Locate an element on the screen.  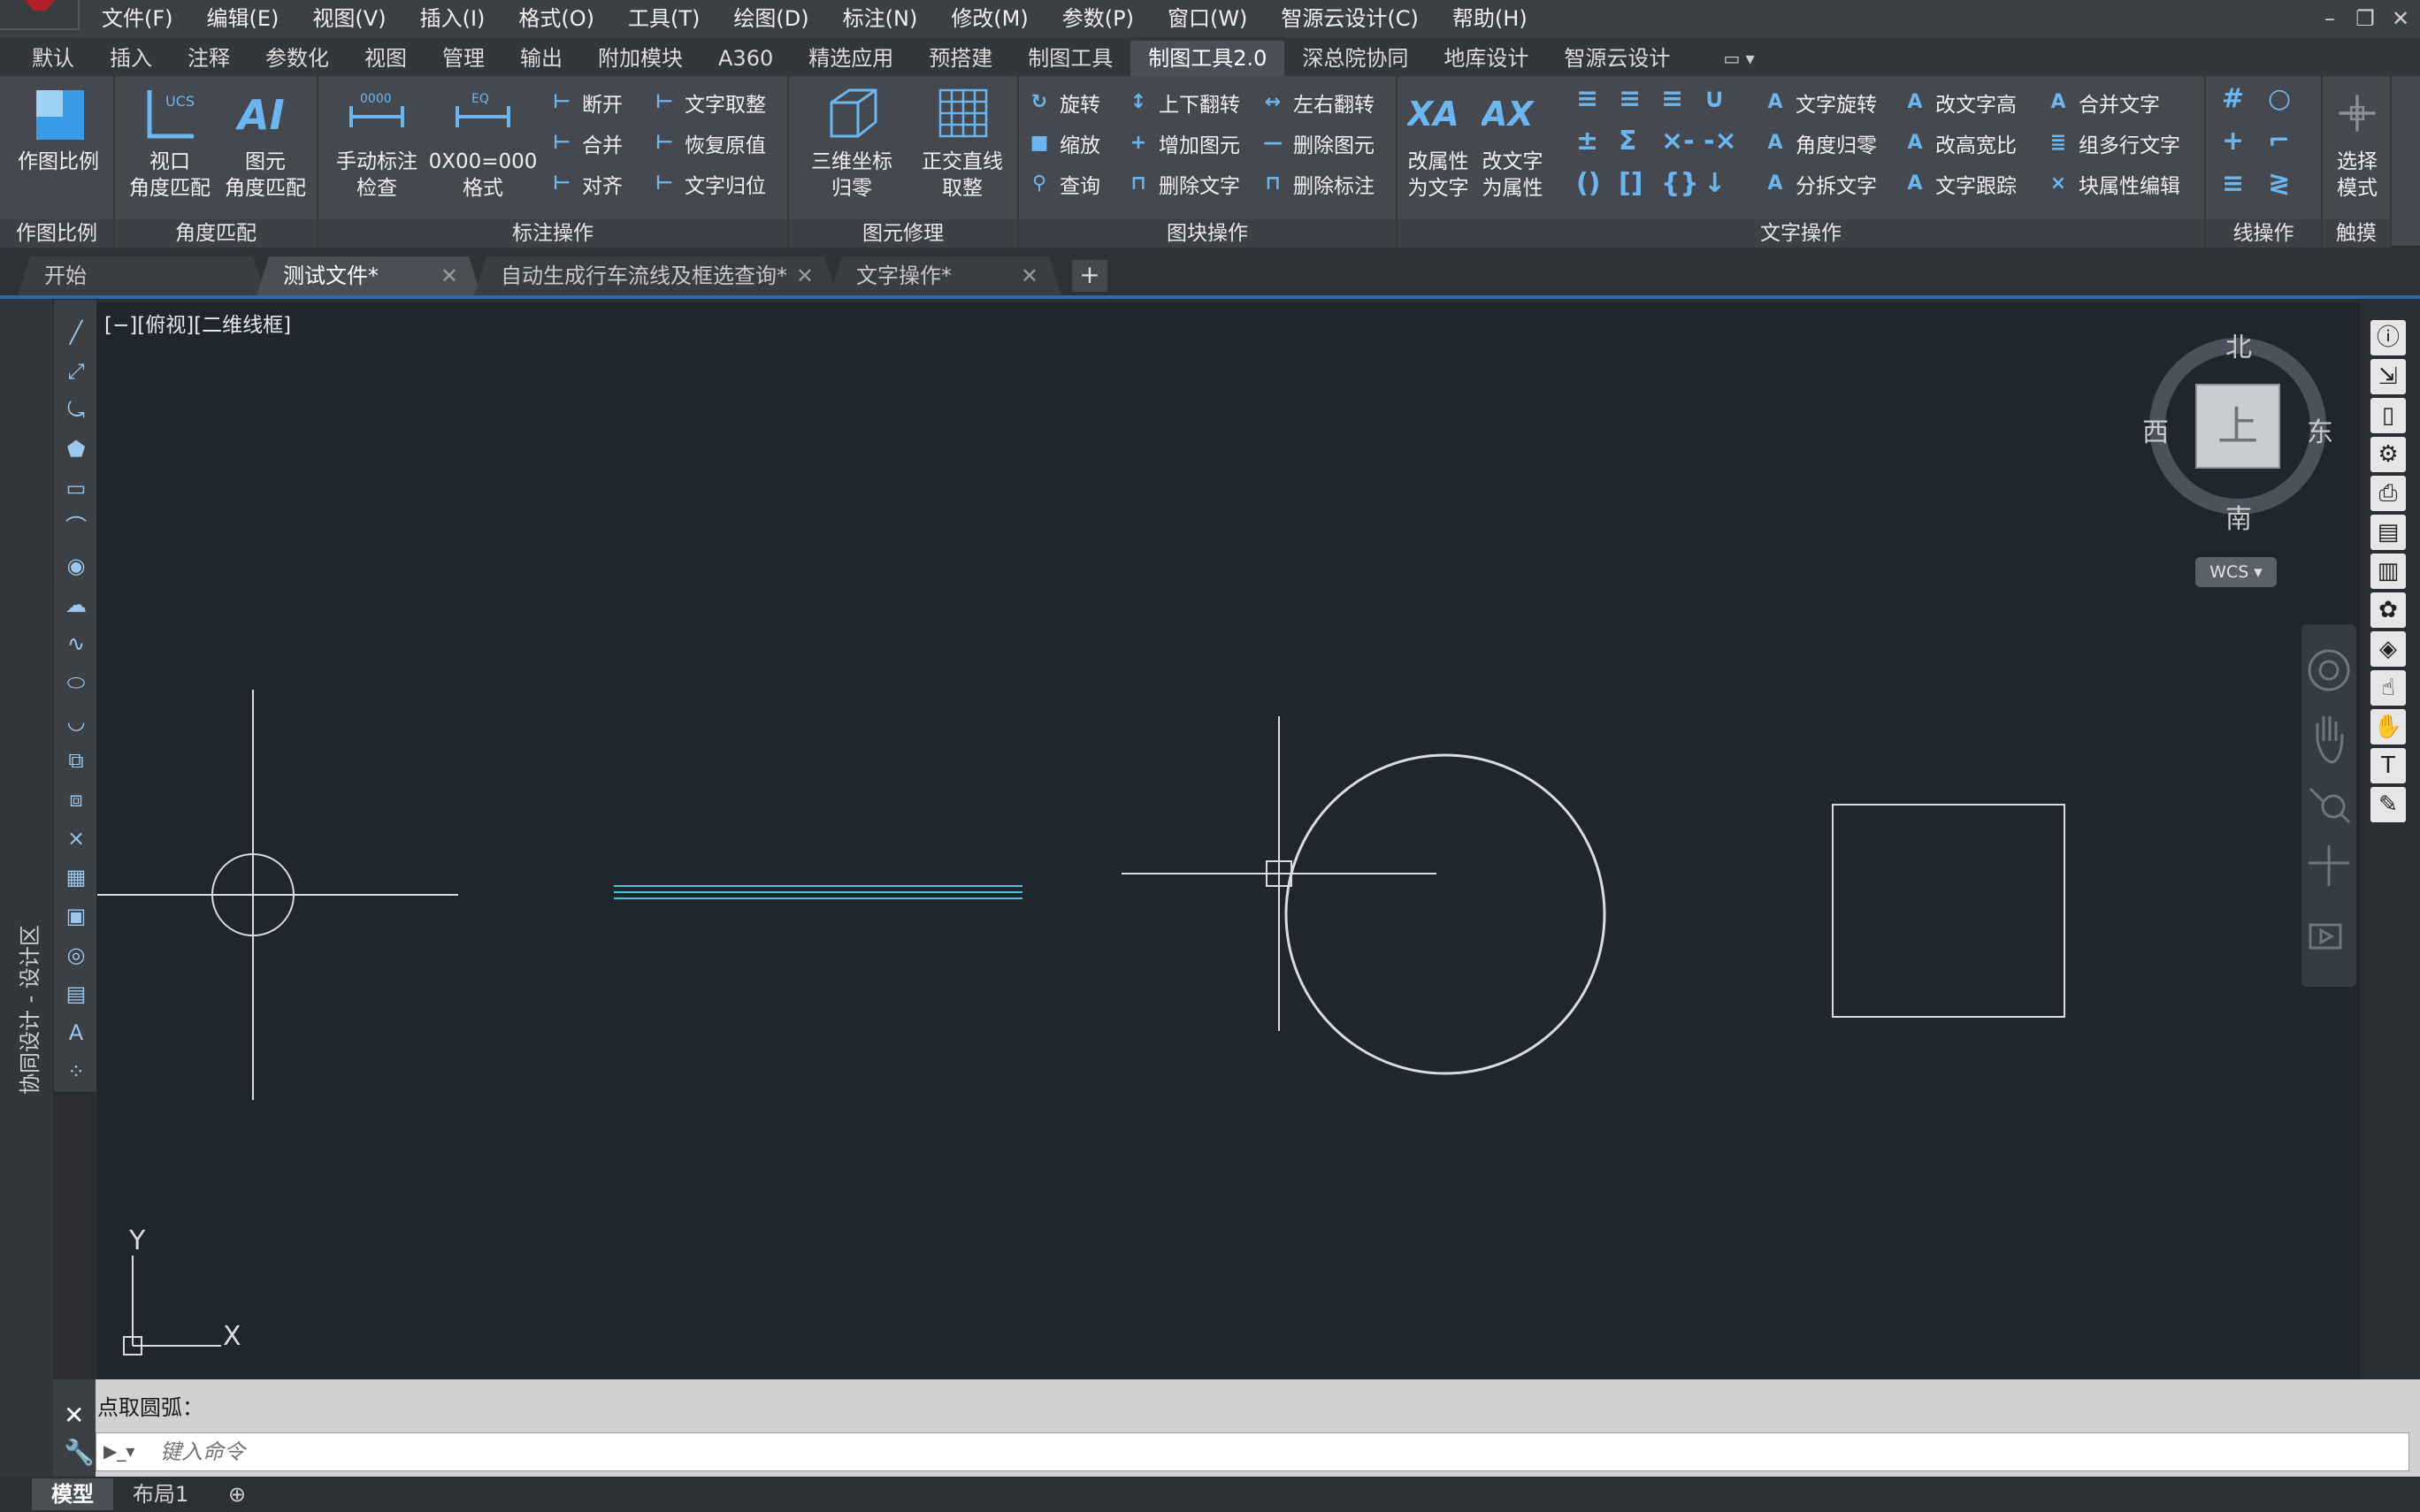
align-center-icon: ≡ is located at coordinates (1630, 98).